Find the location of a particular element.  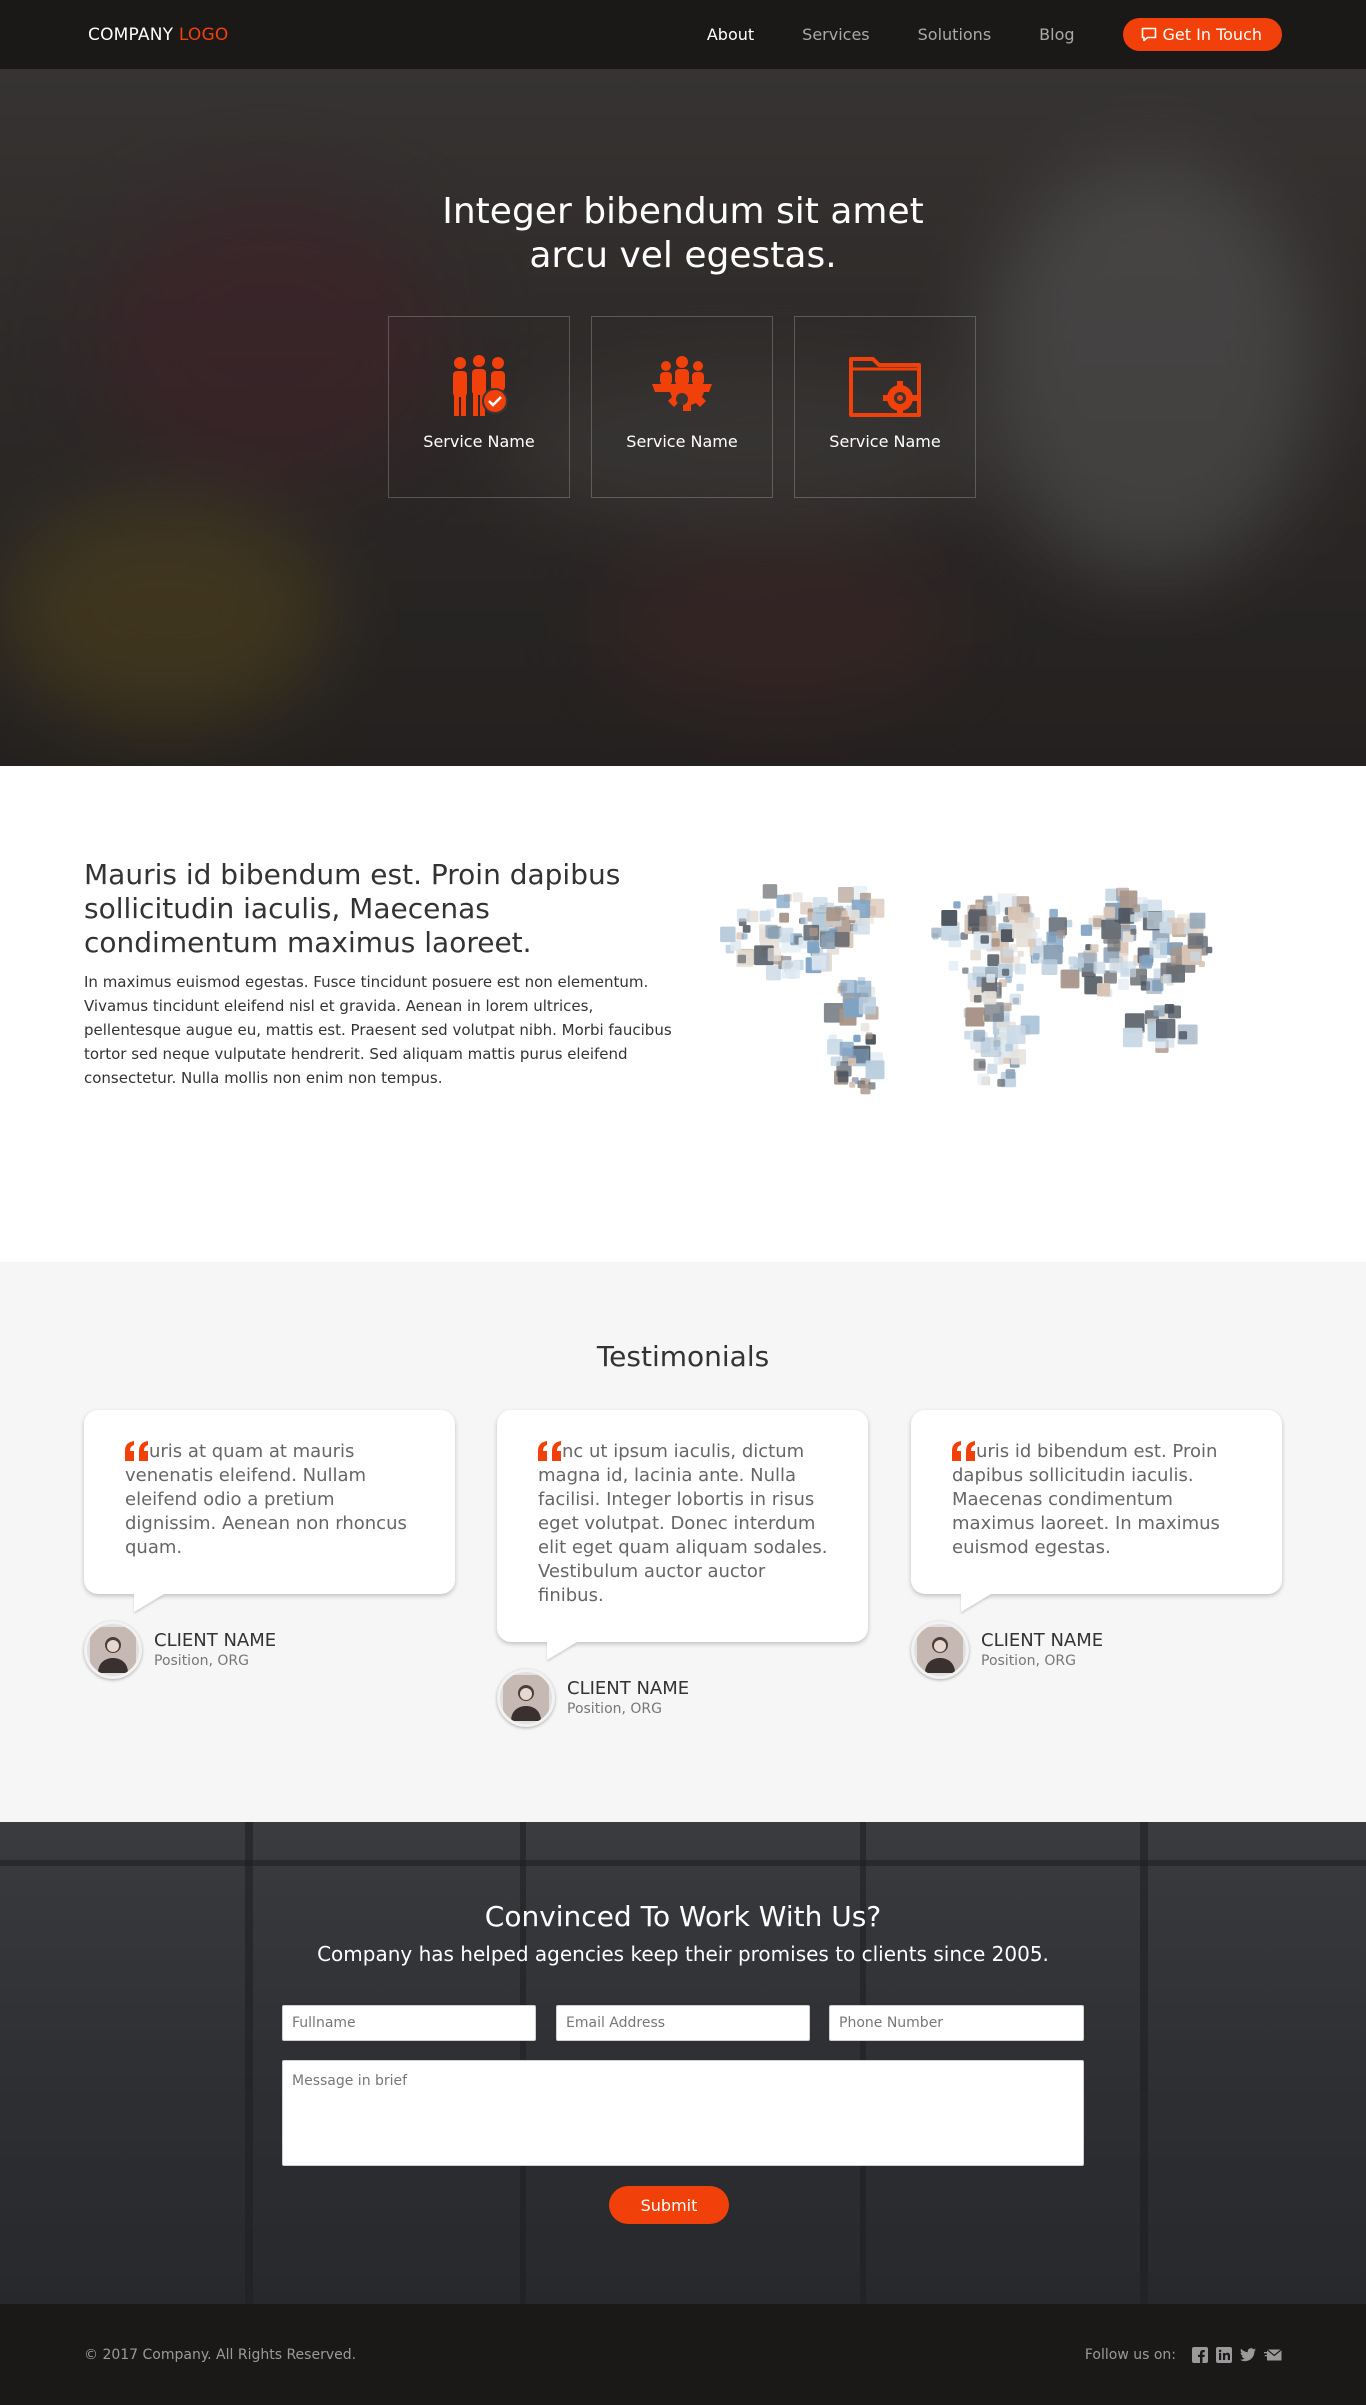

user-avatar-icon is located at coordinates (113, 1650).